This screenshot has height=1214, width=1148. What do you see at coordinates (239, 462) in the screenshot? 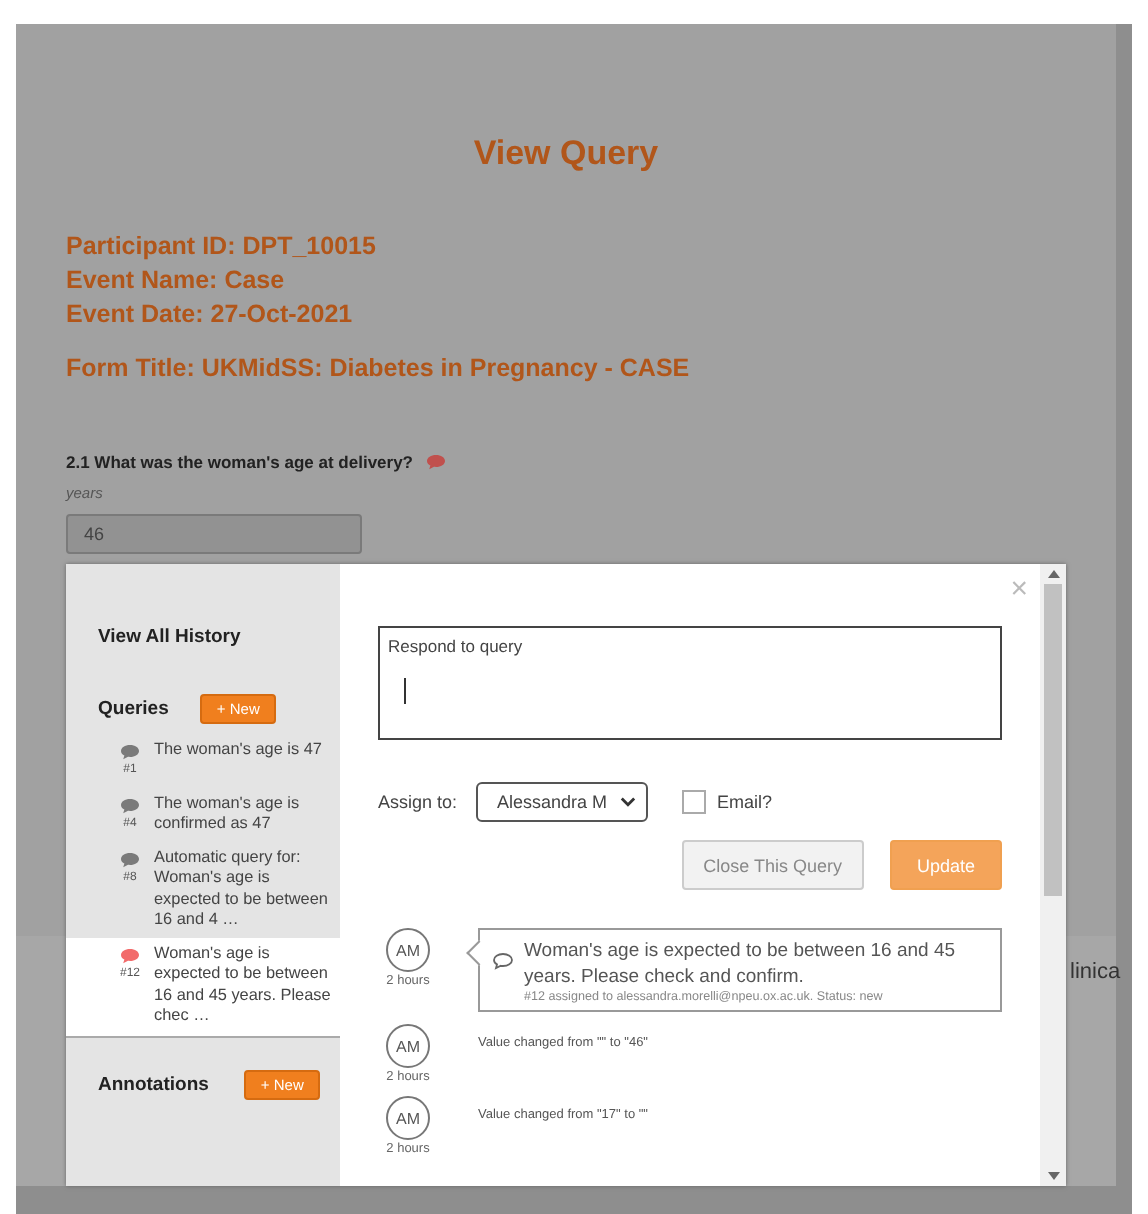
I see `question-label: 2.1 What was the woman's age at delivery?` at bounding box center [239, 462].